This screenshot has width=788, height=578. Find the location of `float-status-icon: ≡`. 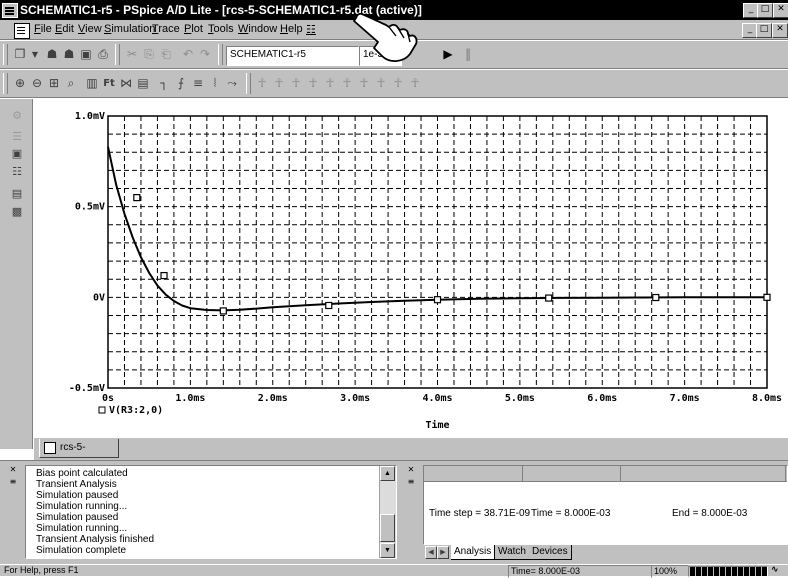

float-status-icon: ≡ is located at coordinates (411, 482).